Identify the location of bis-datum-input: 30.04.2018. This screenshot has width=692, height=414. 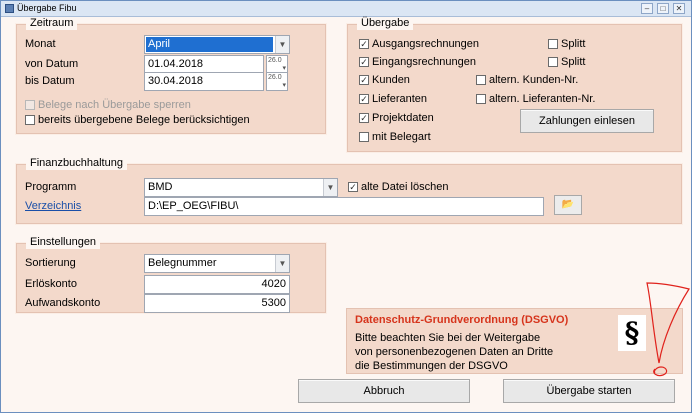
(204, 81).